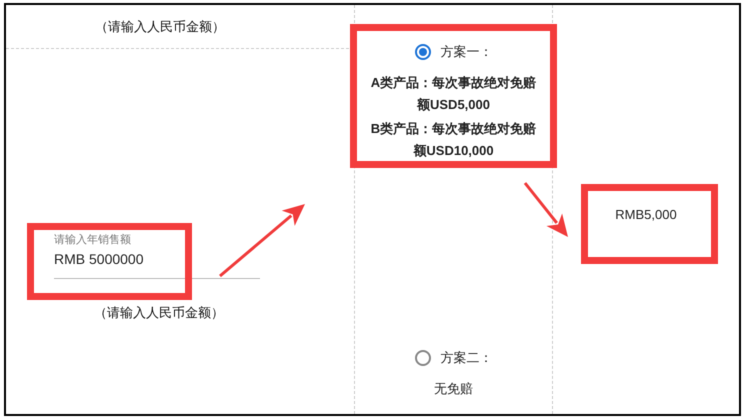 This screenshot has width=743, height=419. Describe the element at coordinates (466, 52) in the screenshot. I see `plan-label: 方案一：` at that location.